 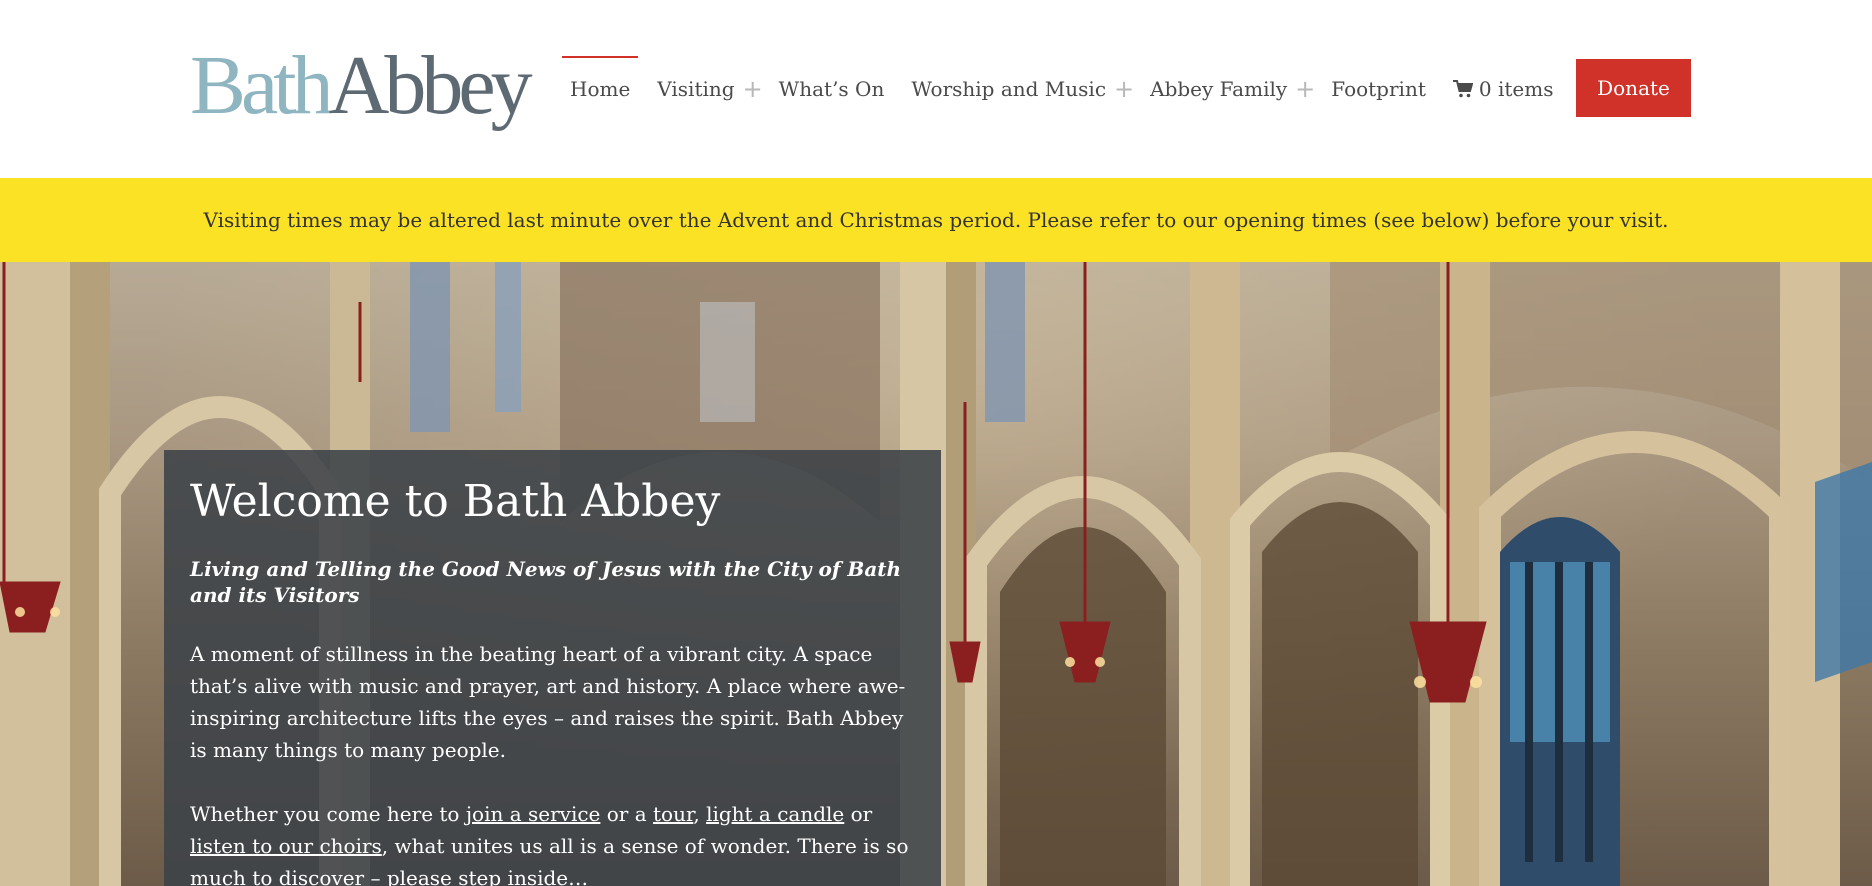 I want to click on nav-item-visiting: Visiting +, so click(x=709, y=89).